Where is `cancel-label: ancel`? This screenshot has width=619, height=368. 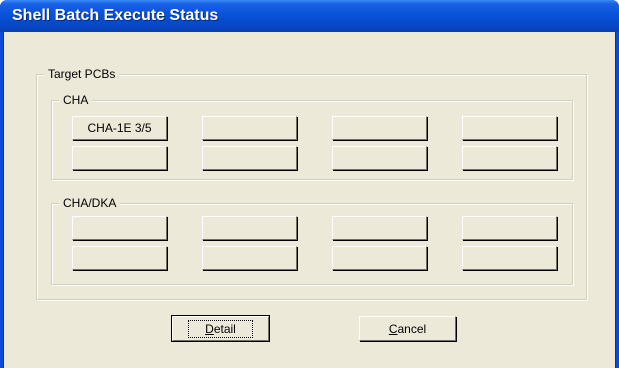
cancel-label: ancel is located at coordinates (412, 328).